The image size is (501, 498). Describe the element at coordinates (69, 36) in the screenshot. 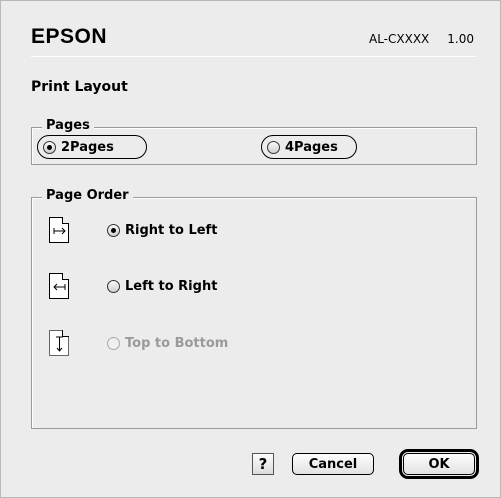

I see `brand-logo: EPSON` at that location.